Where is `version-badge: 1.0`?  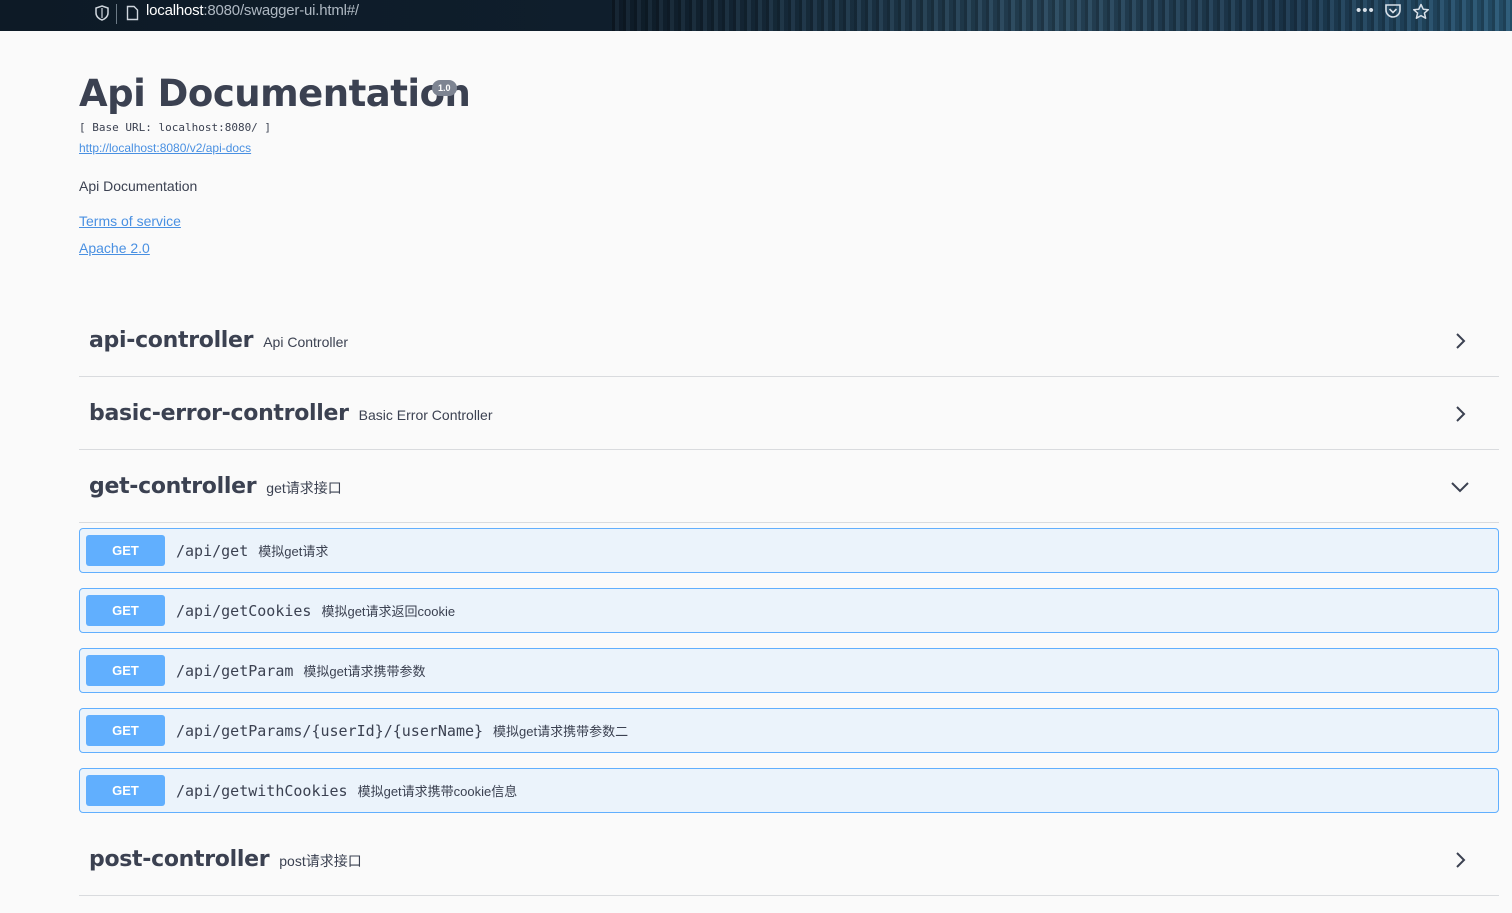 version-badge: 1.0 is located at coordinates (444, 88).